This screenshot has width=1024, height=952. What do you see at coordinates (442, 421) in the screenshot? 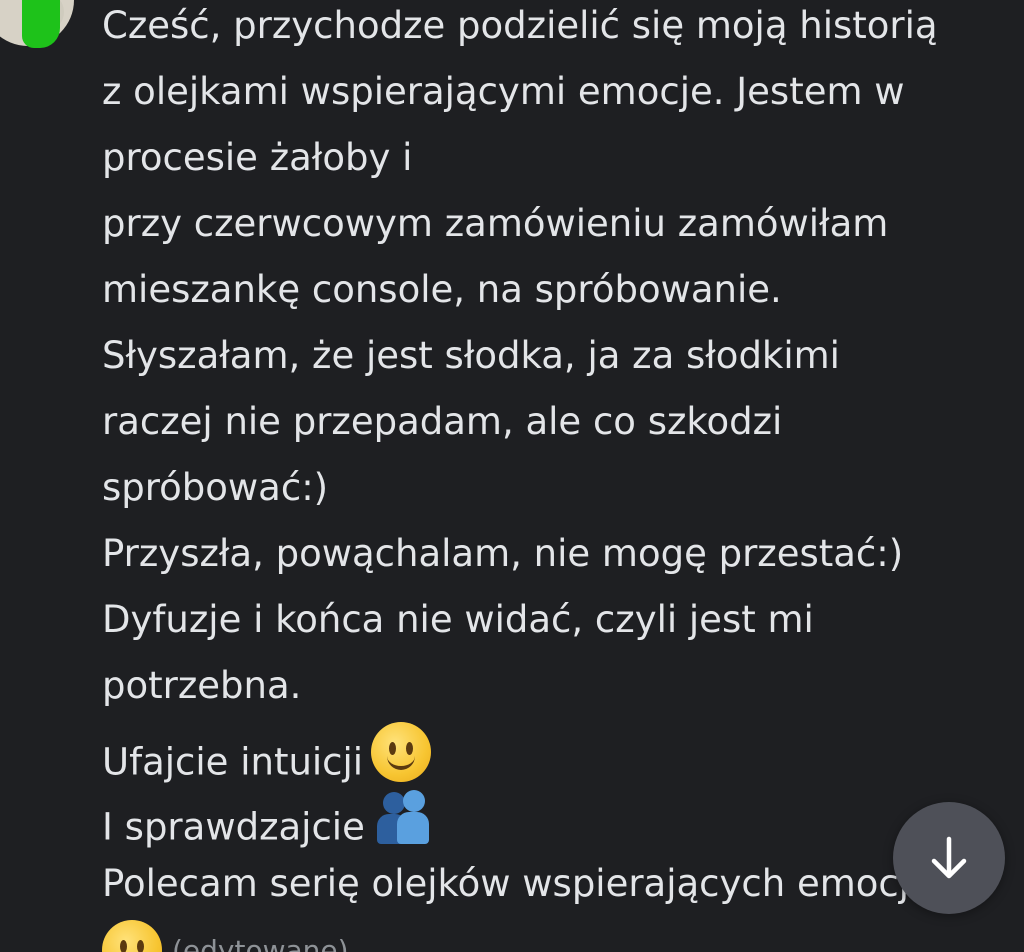
I see `message-line: raczej nie przepadam, ale co szkodzi` at bounding box center [442, 421].